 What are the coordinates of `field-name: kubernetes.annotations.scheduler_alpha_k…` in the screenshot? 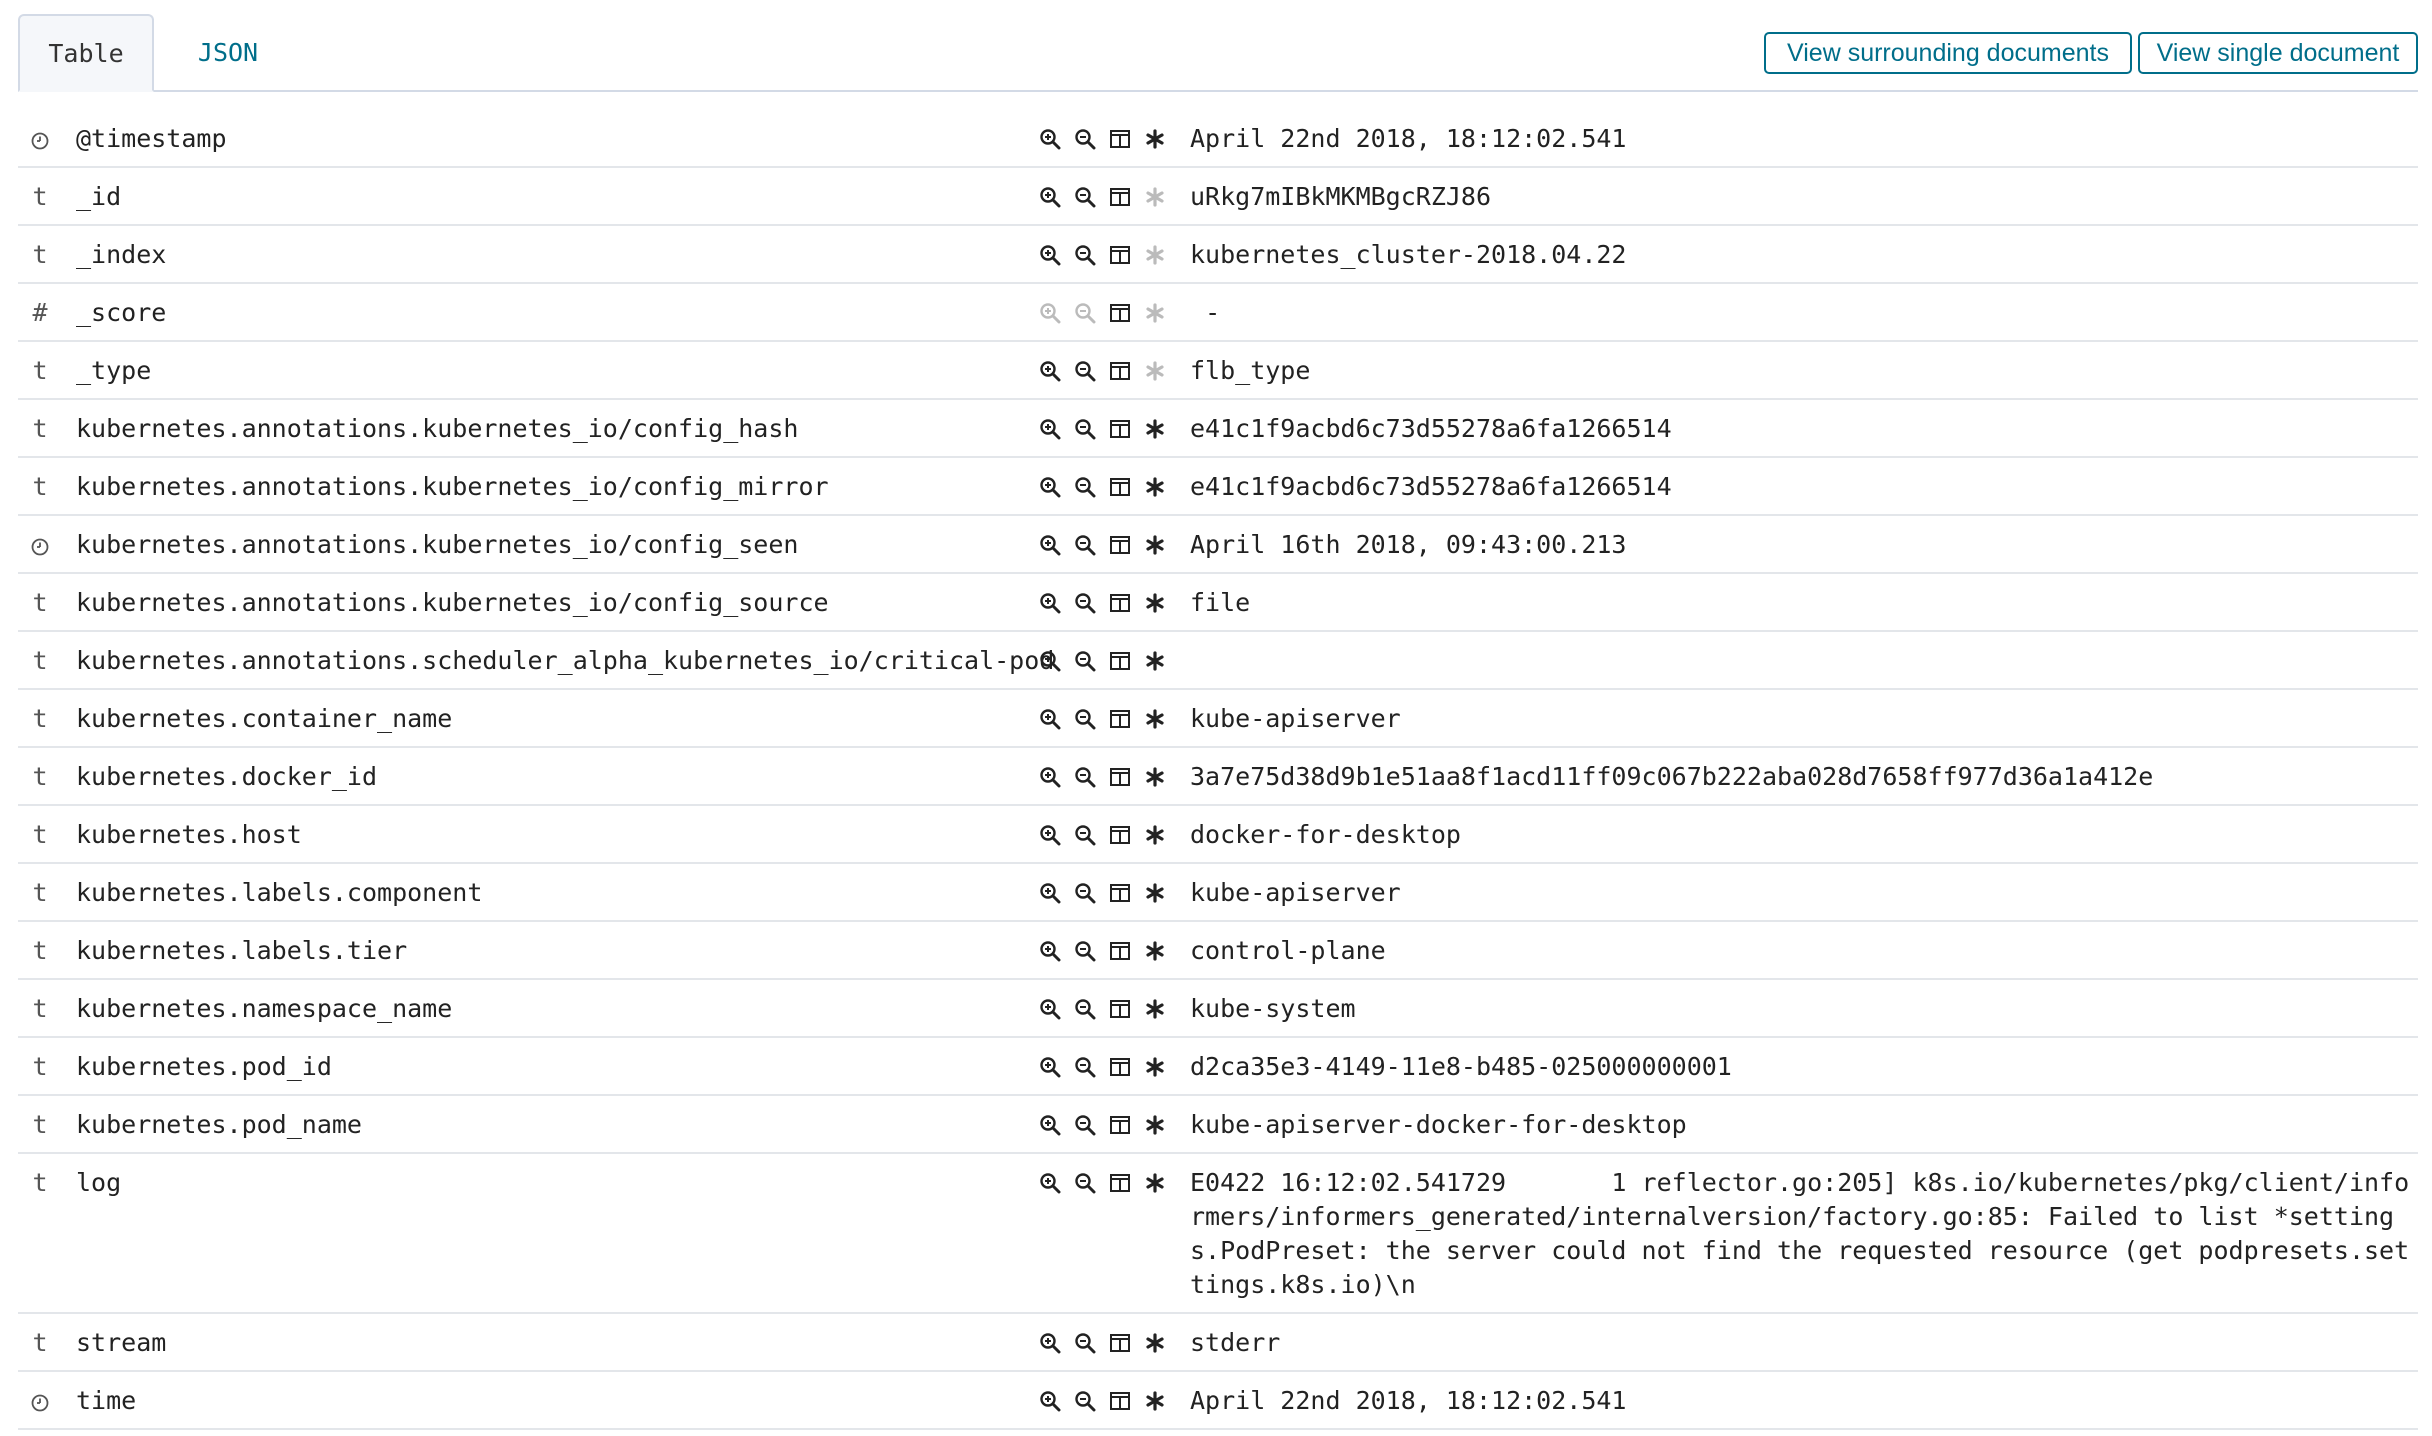 It's located at (565, 660).